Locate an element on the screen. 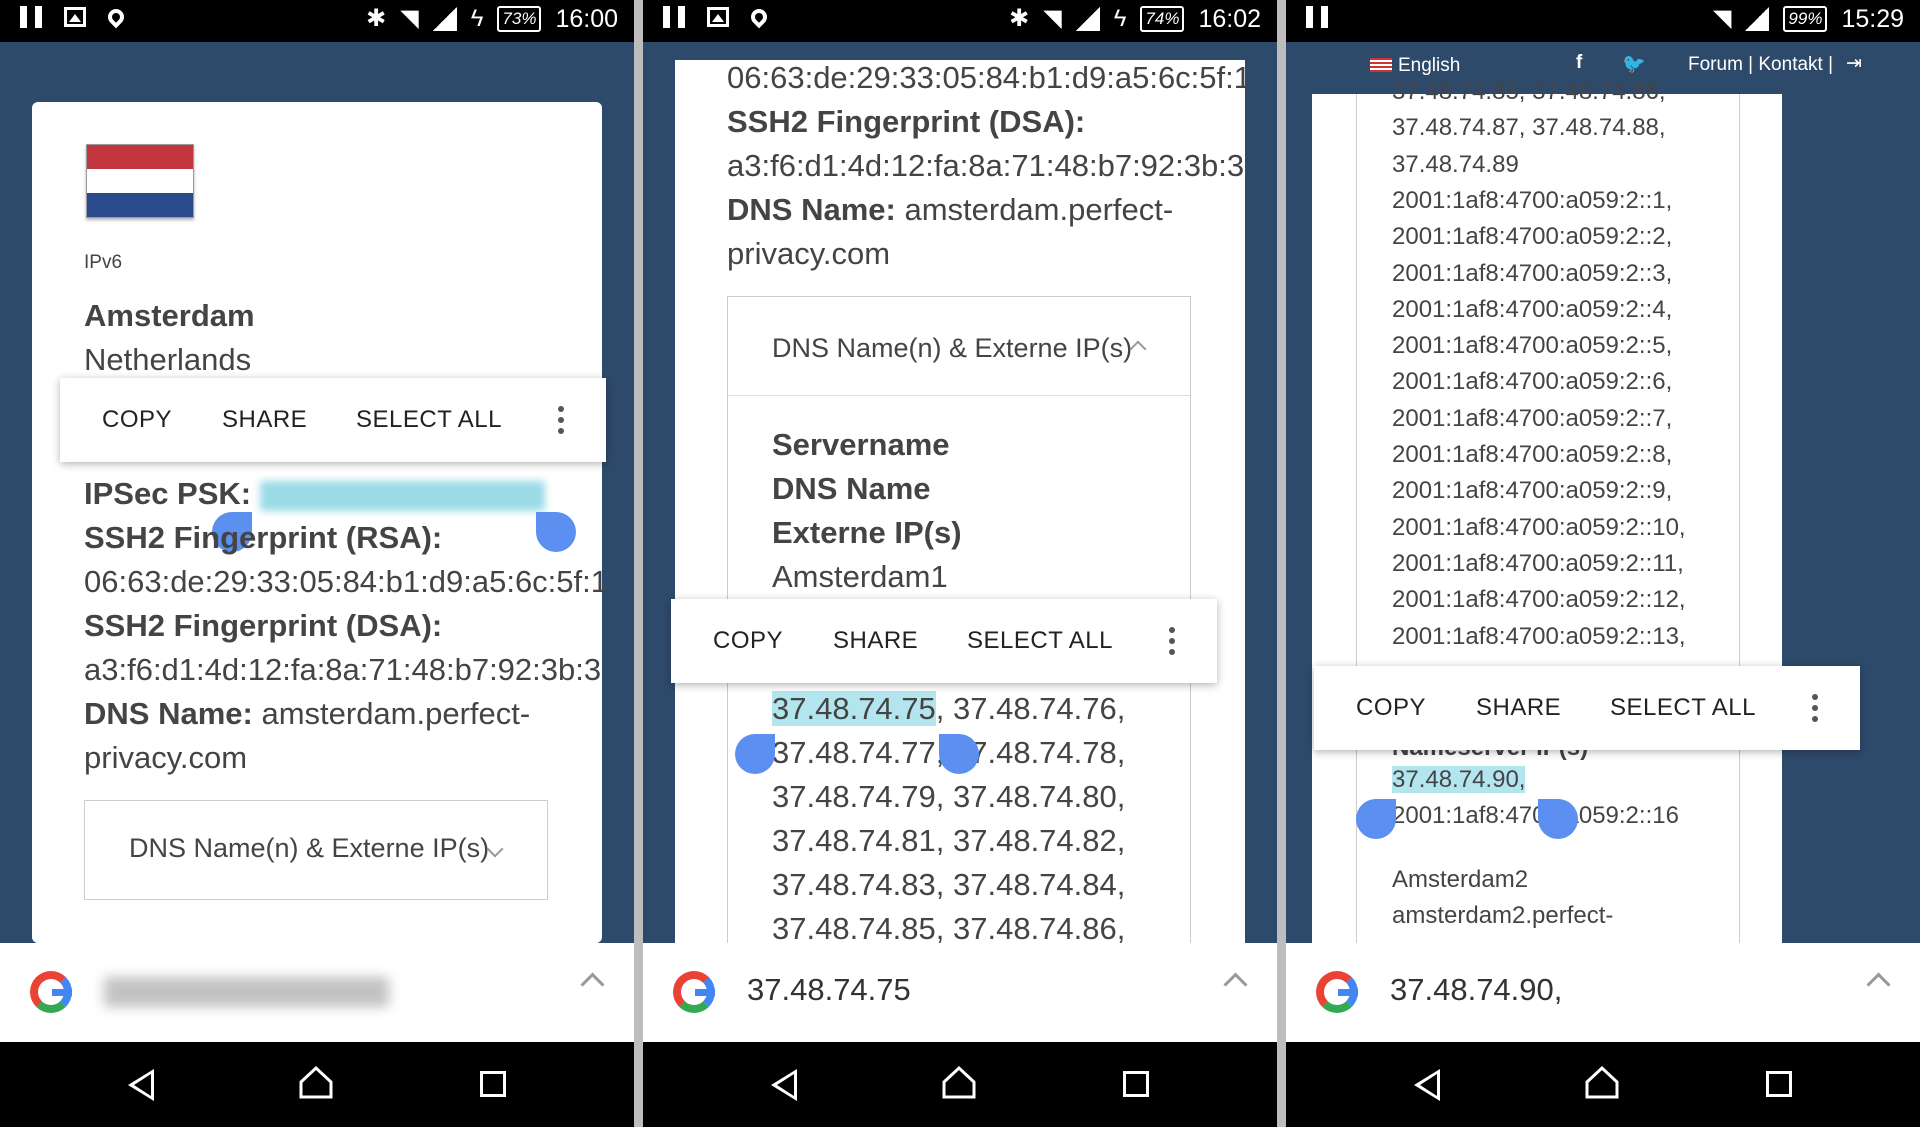  ip-row: 2001:1af8:4700:a059:2::1, is located at coordinates (1532, 200).